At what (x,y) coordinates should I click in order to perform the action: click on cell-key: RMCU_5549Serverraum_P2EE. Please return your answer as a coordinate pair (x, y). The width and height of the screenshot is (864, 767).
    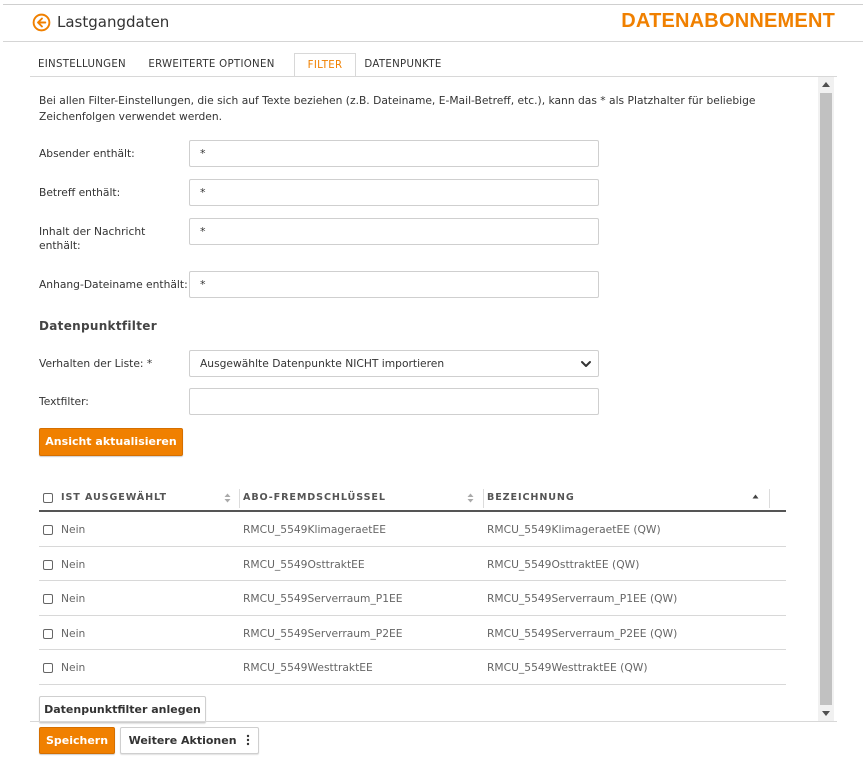
    Looking at the image, I should click on (323, 633).